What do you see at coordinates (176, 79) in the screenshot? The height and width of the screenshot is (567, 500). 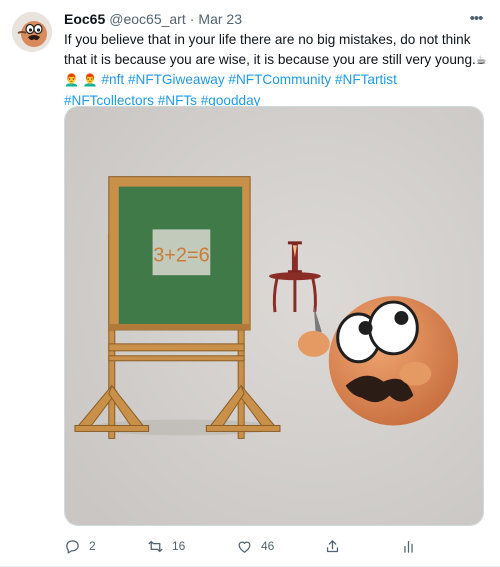 I see `hashtag-link: #NFTGiweaway` at bounding box center [176, 79].